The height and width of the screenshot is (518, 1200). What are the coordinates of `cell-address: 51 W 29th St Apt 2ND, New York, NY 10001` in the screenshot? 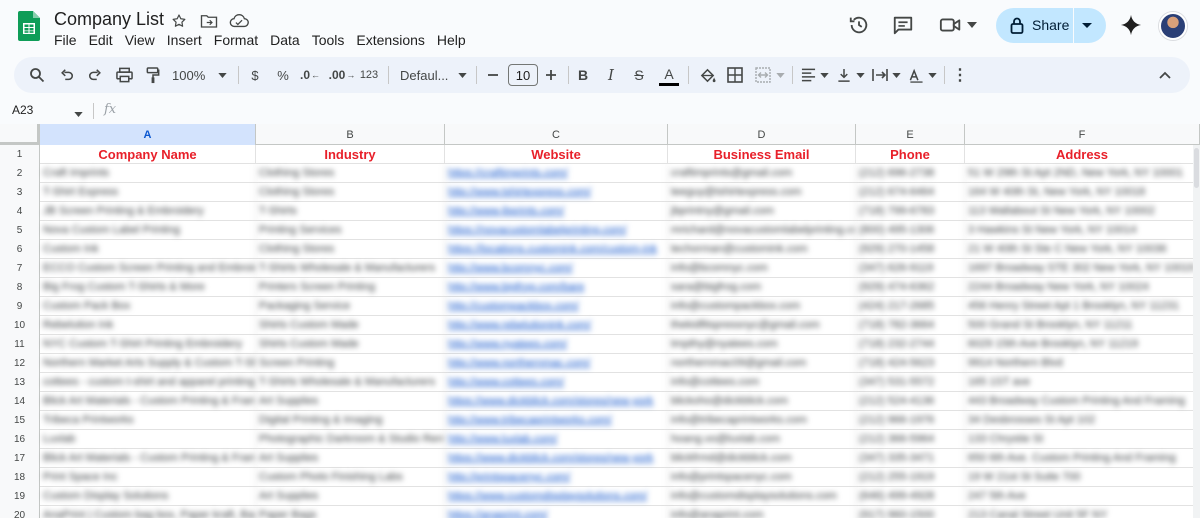 It's located at (1082, 173).